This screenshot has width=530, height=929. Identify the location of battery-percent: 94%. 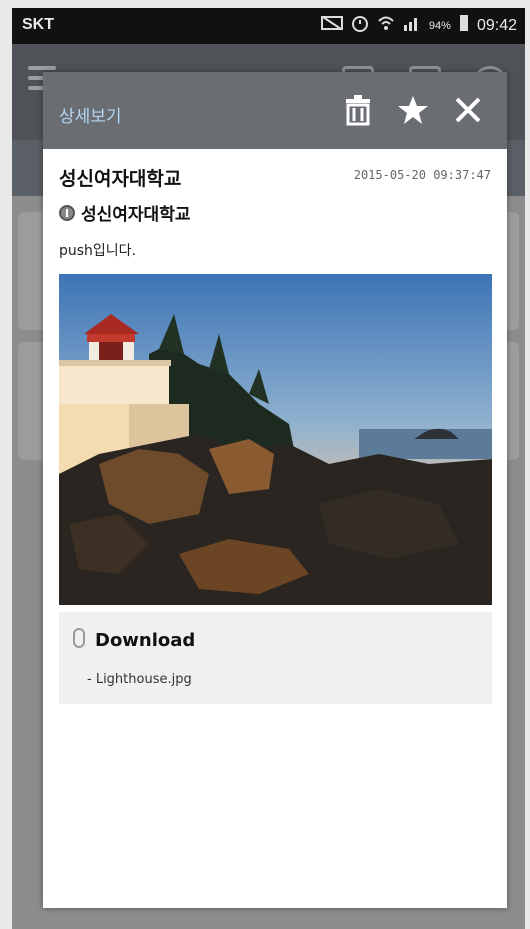
(439, 25).